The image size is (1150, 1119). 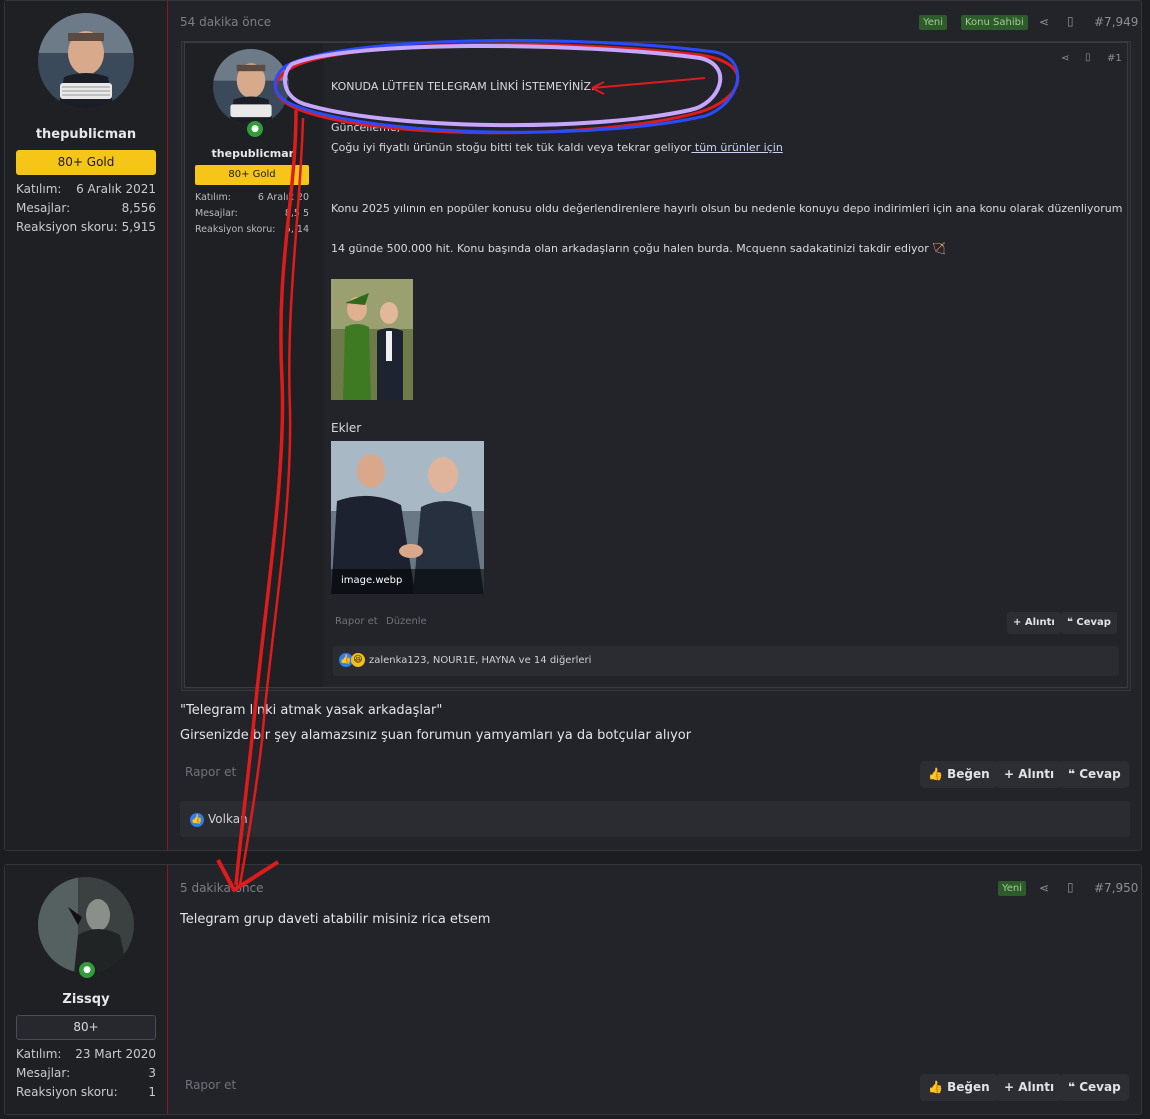 I want to click on robin-hood-image, so click(x=372, y=339).